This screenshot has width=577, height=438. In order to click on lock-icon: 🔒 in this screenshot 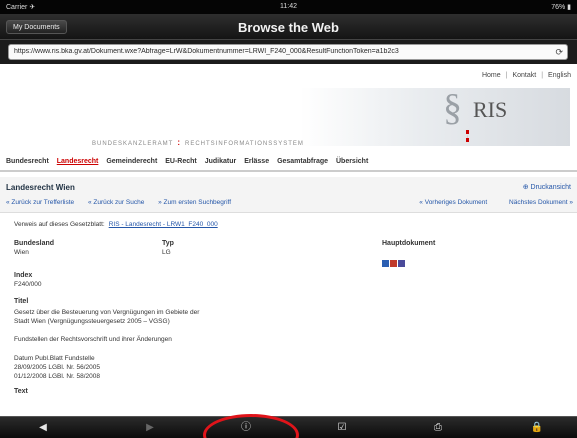, I will do `click(537, 428)`.